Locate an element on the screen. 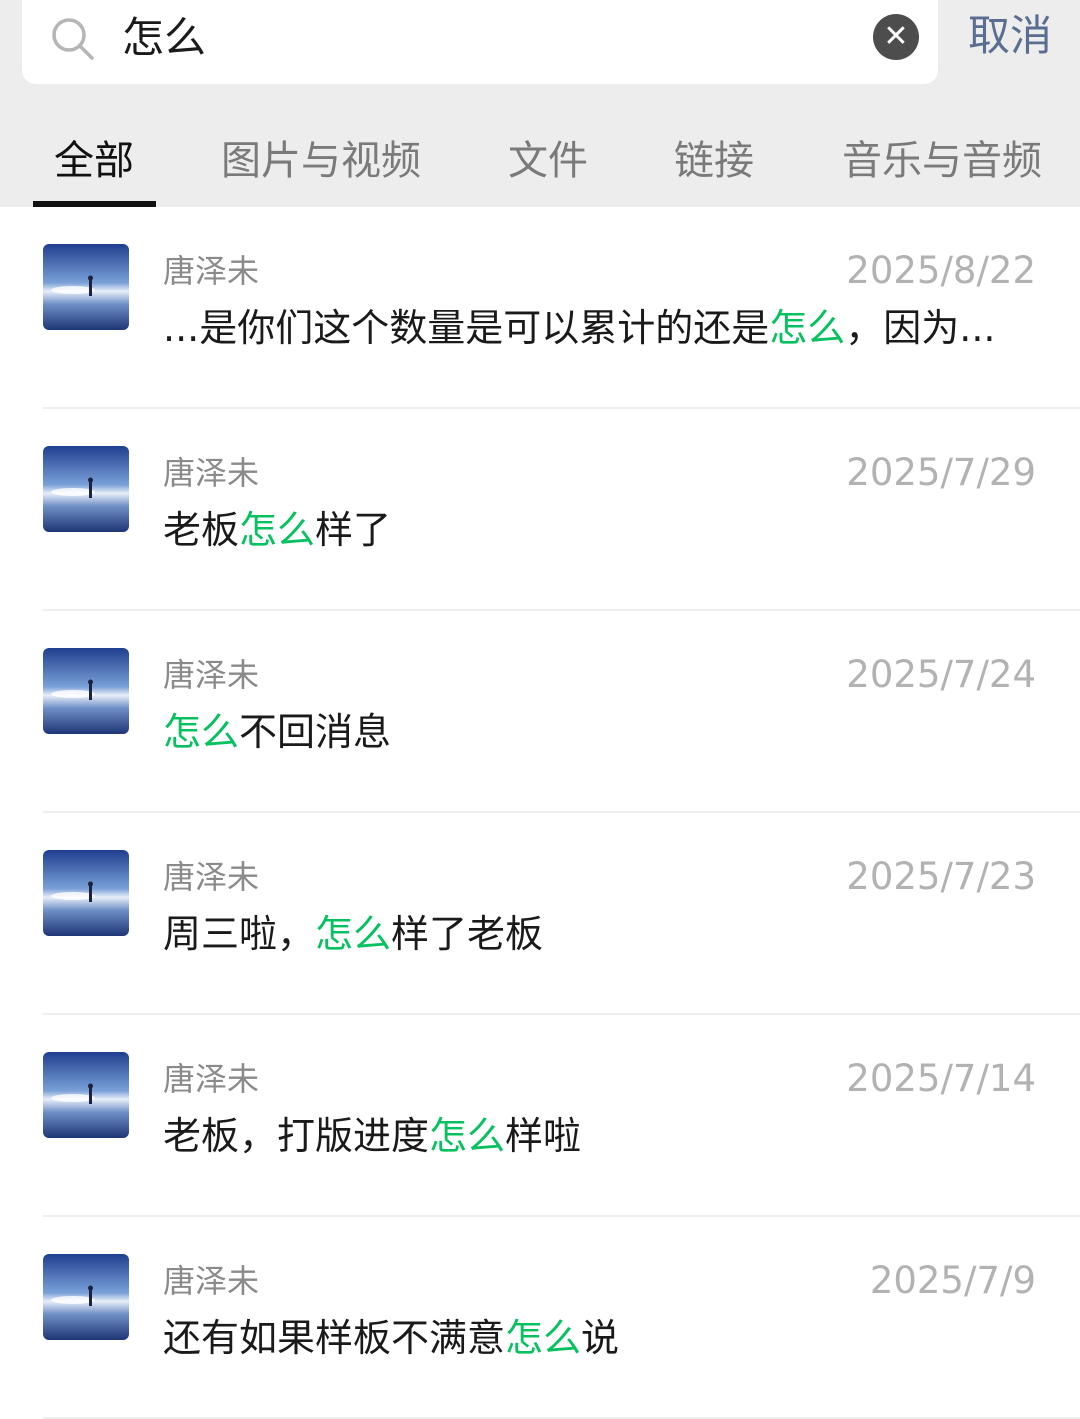 Image resolution: width=1080 pixels, height=1419 pixels. message-text: 样啦 is located at coordinates (543, 1136).